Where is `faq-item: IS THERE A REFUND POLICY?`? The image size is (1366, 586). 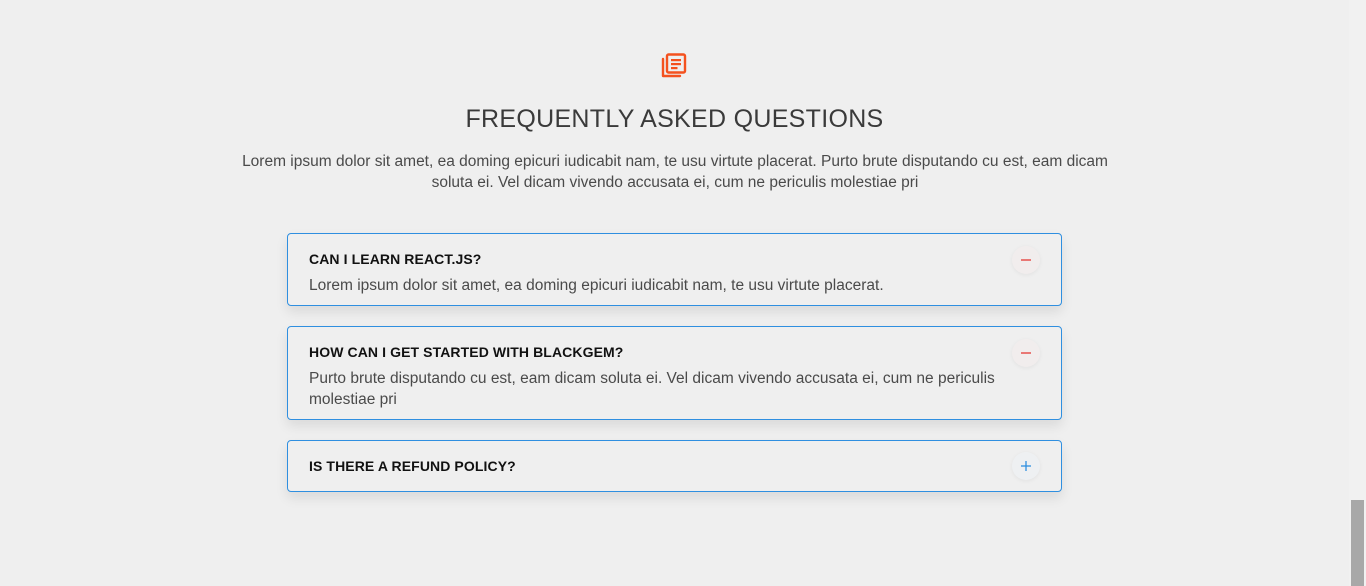 faq-item: IS THERE A REFUND POLICY? is located at coordinates (674, 466).